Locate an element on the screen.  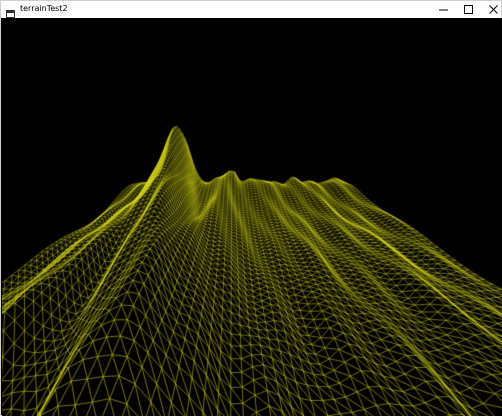
window-title: terrainTest2 is located at coordinates (44, 8).